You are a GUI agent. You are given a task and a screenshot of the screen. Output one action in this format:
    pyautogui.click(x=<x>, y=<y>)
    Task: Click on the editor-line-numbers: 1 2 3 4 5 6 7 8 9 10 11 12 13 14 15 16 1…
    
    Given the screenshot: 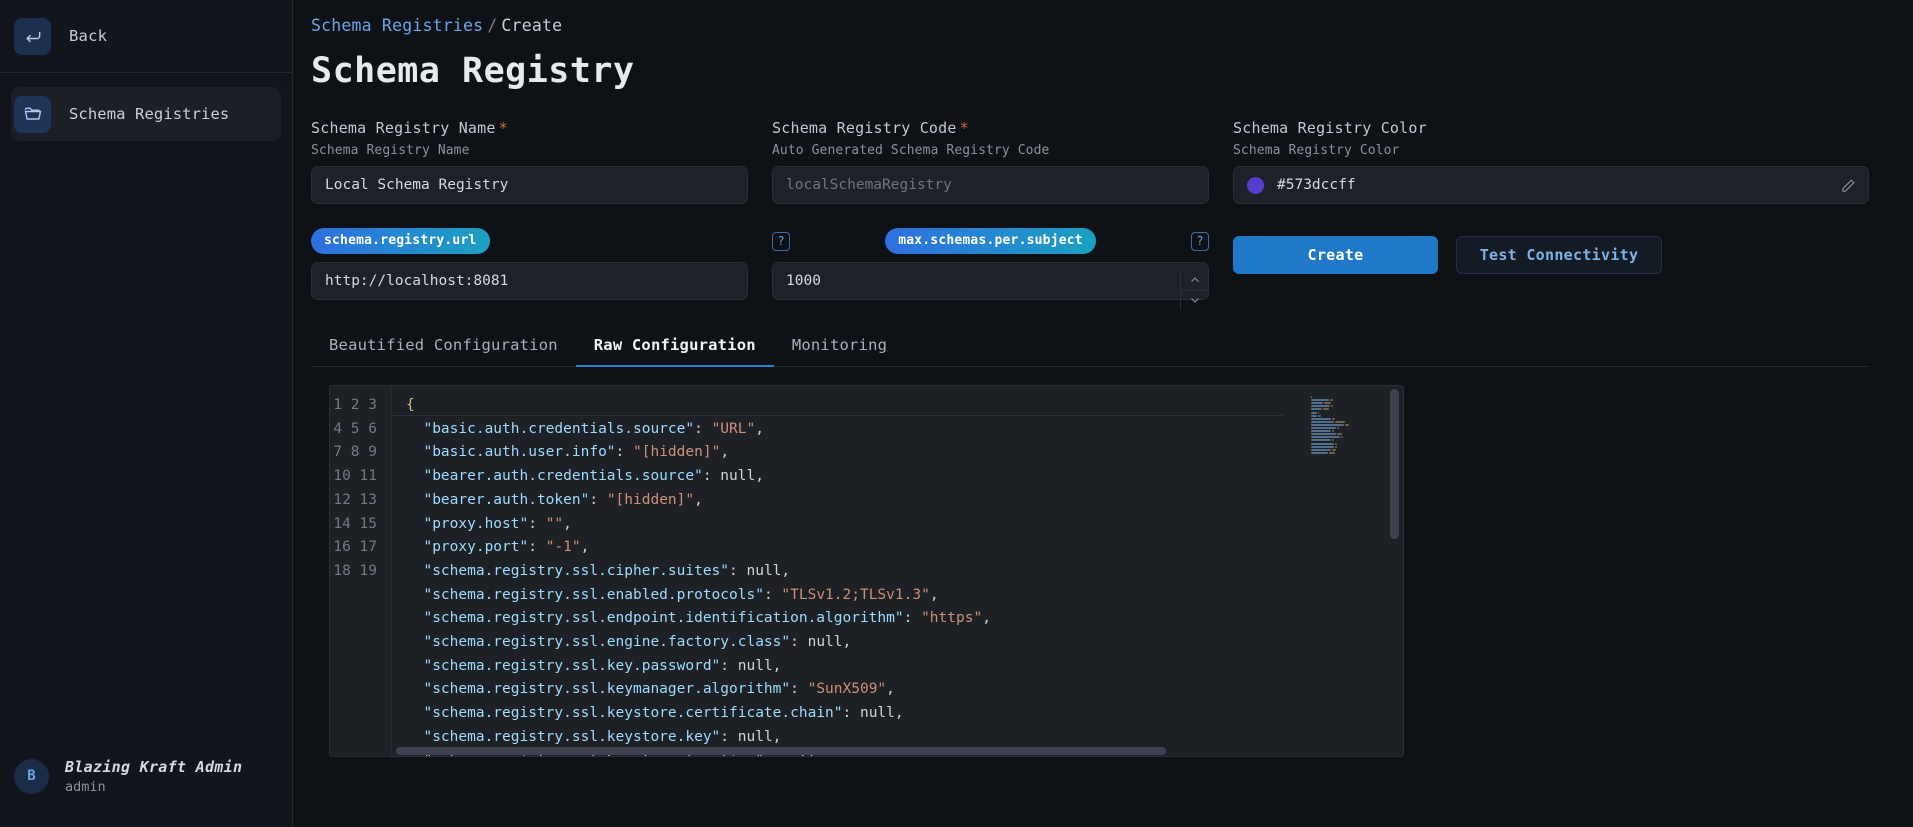 What is the action you would take?
    pyautogui.click(x=361, y=571)
    